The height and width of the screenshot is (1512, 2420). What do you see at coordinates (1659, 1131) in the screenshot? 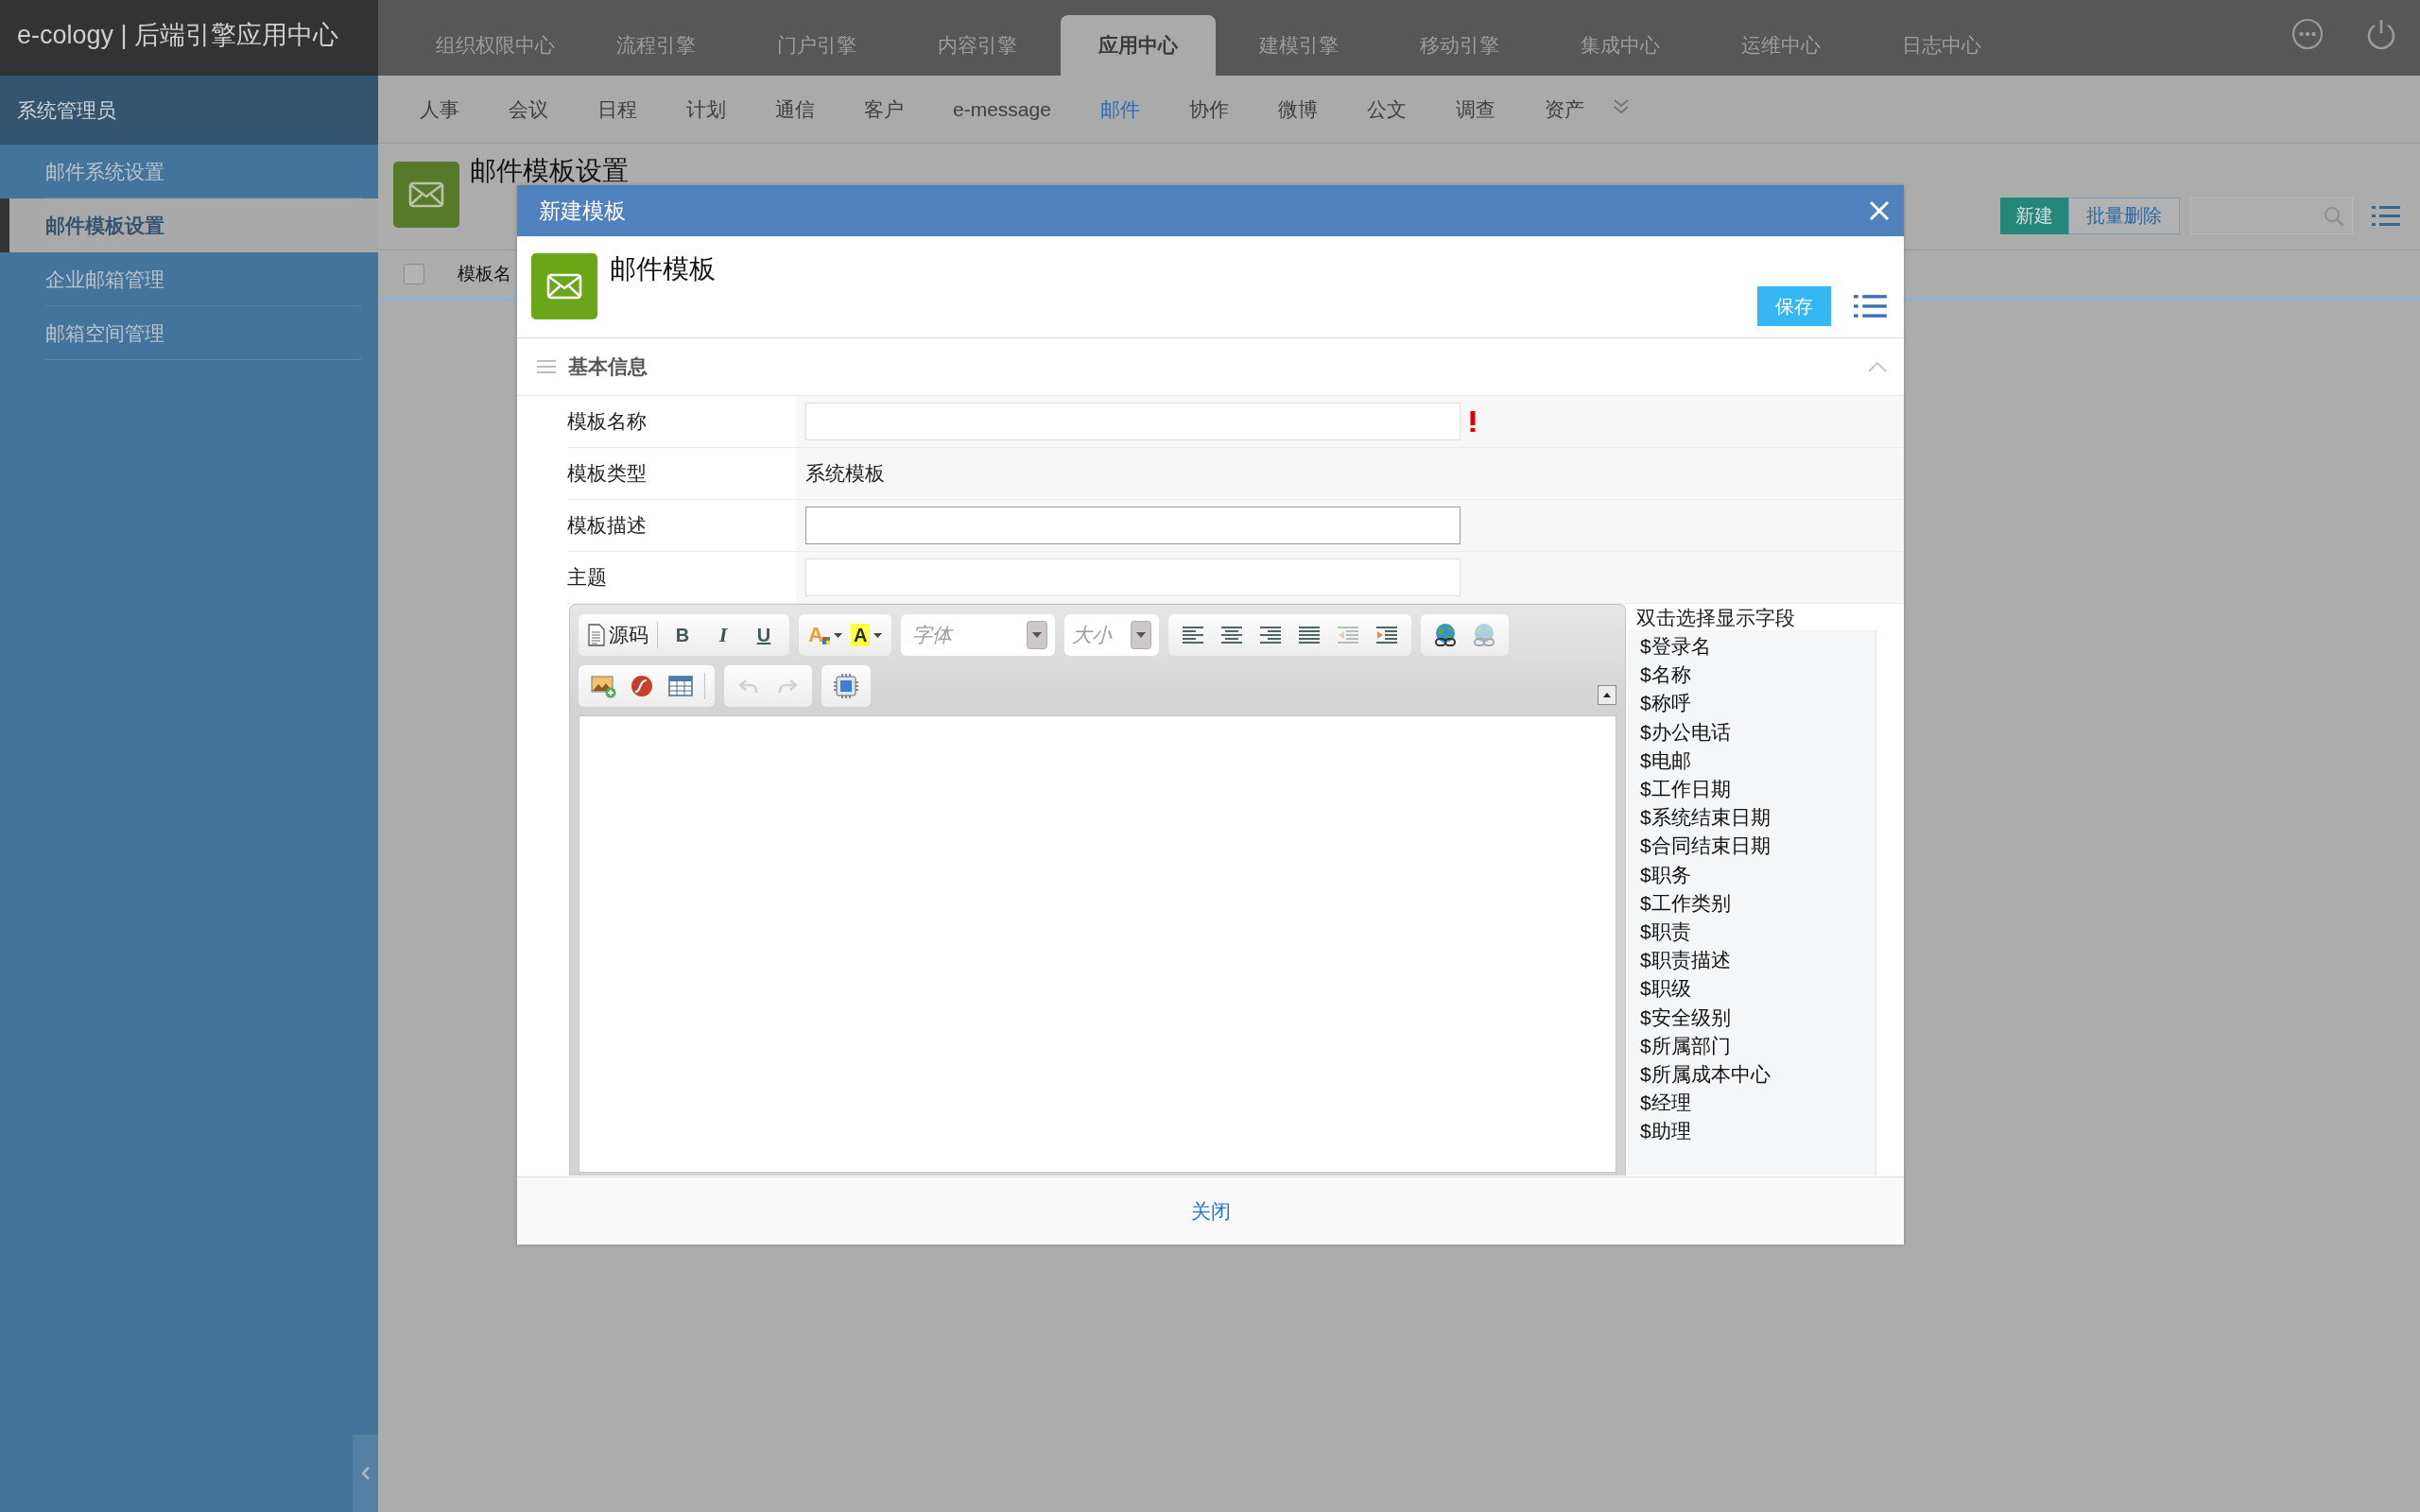
I see `field-list-item: $助理` at bounding box center [1659, 1131].